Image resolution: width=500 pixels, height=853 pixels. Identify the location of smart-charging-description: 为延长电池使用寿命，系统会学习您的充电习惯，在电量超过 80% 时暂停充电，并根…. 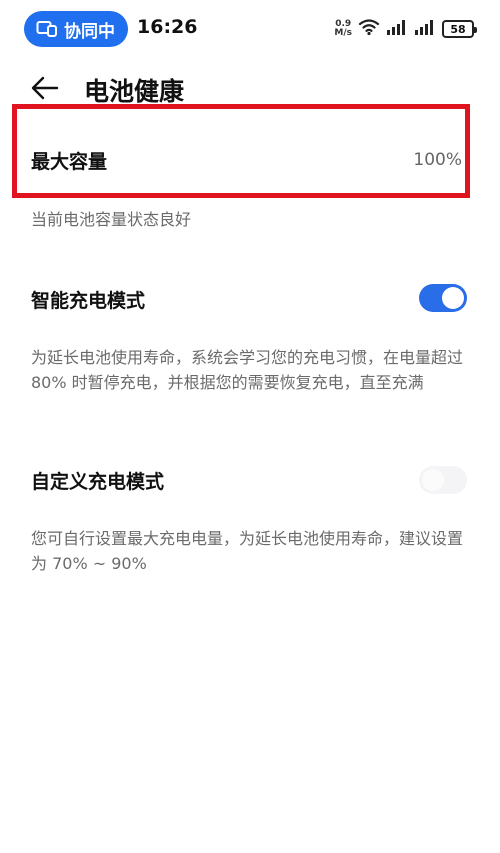
(247, 370).